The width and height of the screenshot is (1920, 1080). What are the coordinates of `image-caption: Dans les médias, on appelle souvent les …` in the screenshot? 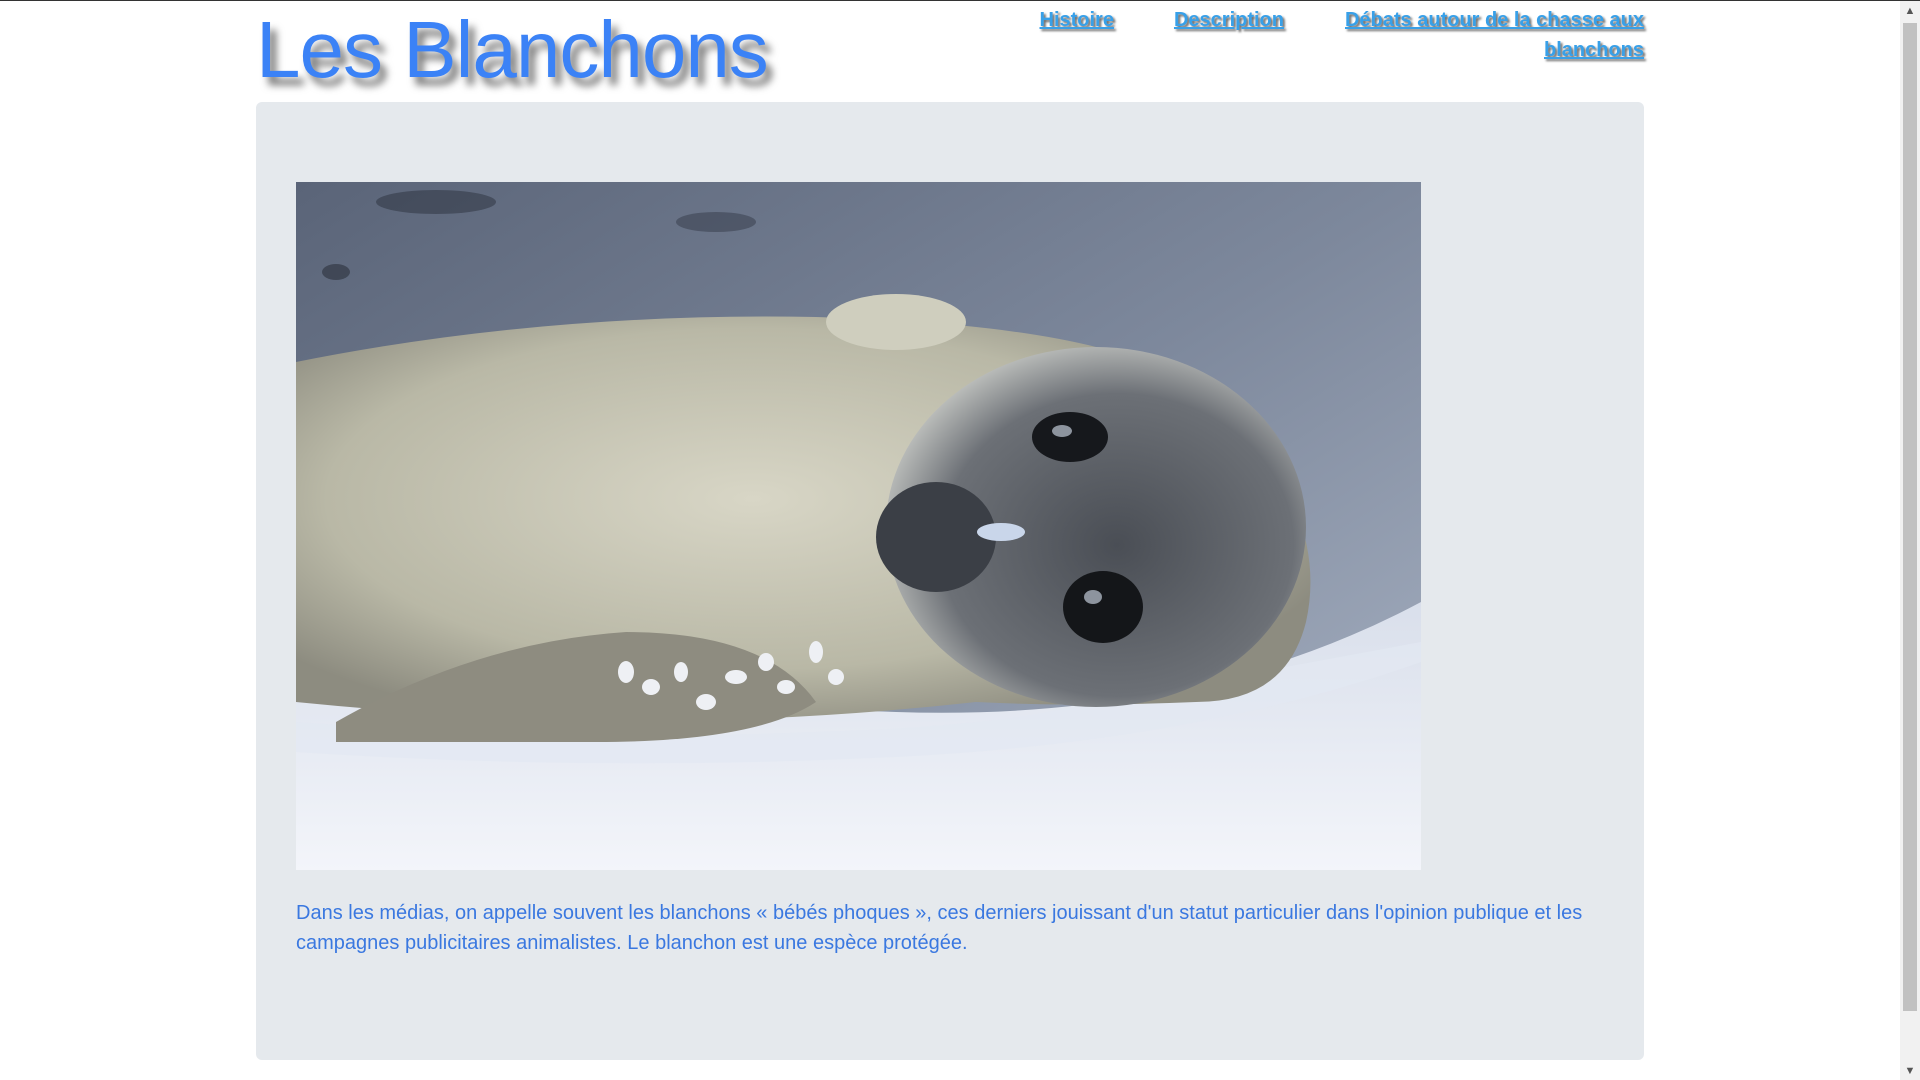 It's located at (939, 928).